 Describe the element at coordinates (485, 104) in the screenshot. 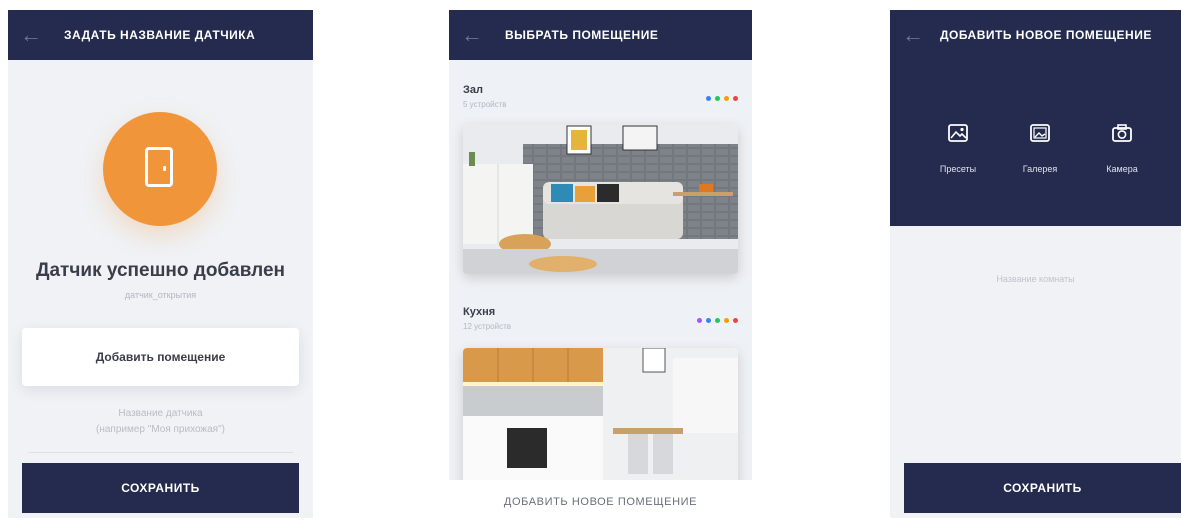

I see `room-device-count: 5 устройств` at that location.